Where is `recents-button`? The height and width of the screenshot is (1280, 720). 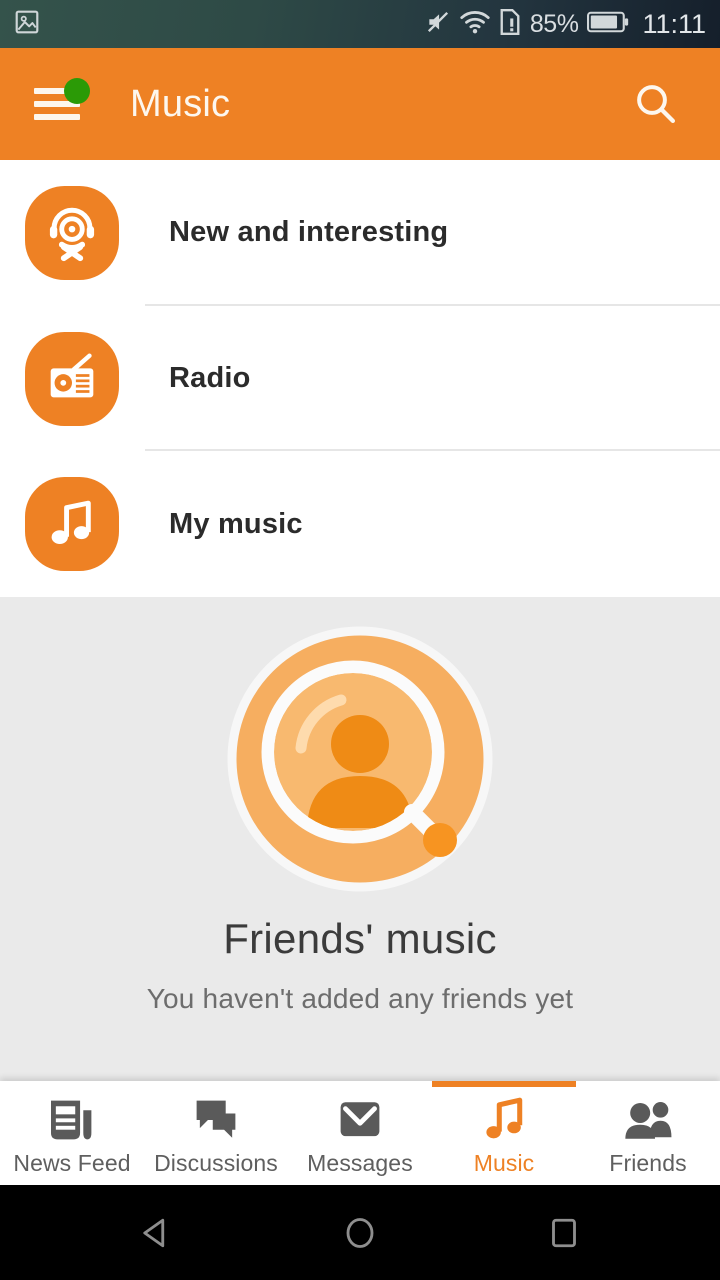
recents-button is located at coordinates (564, 1233).